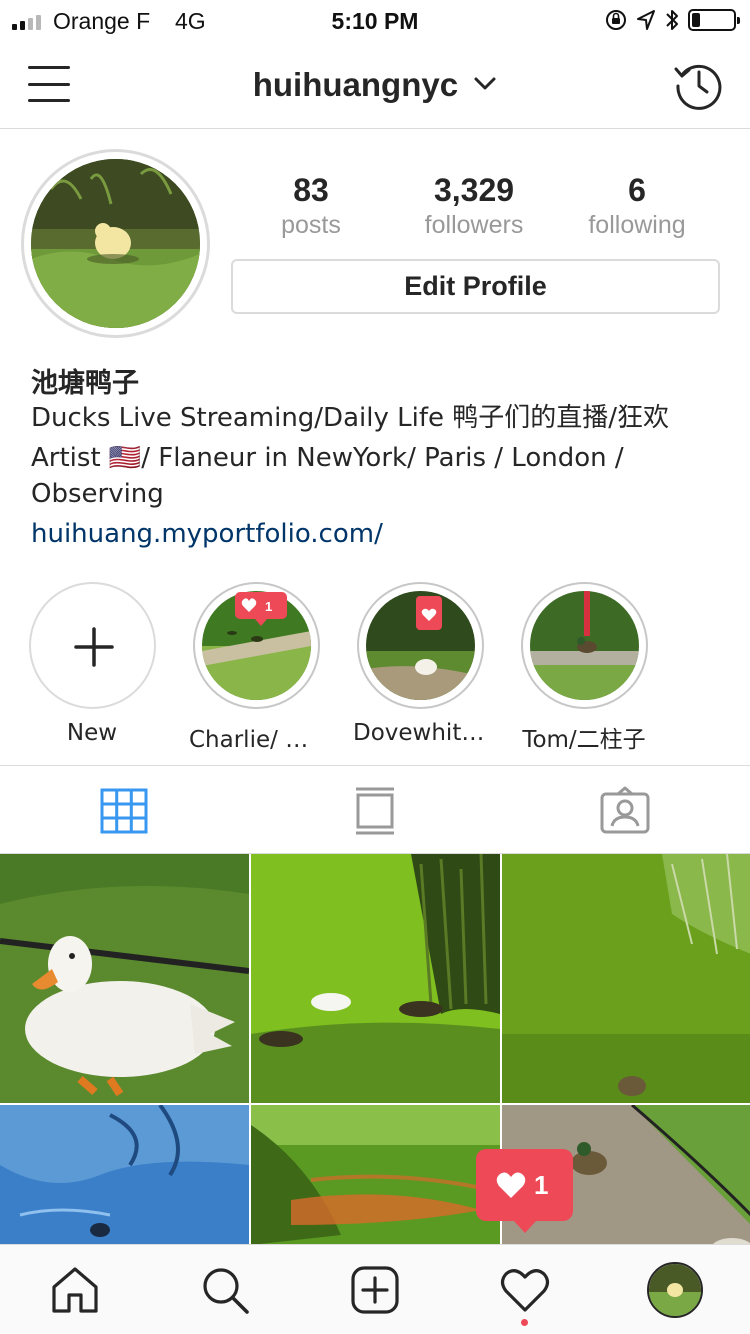 The image size is (750, 1334). I want to click on notification-count: 1, so click(541, 1185).